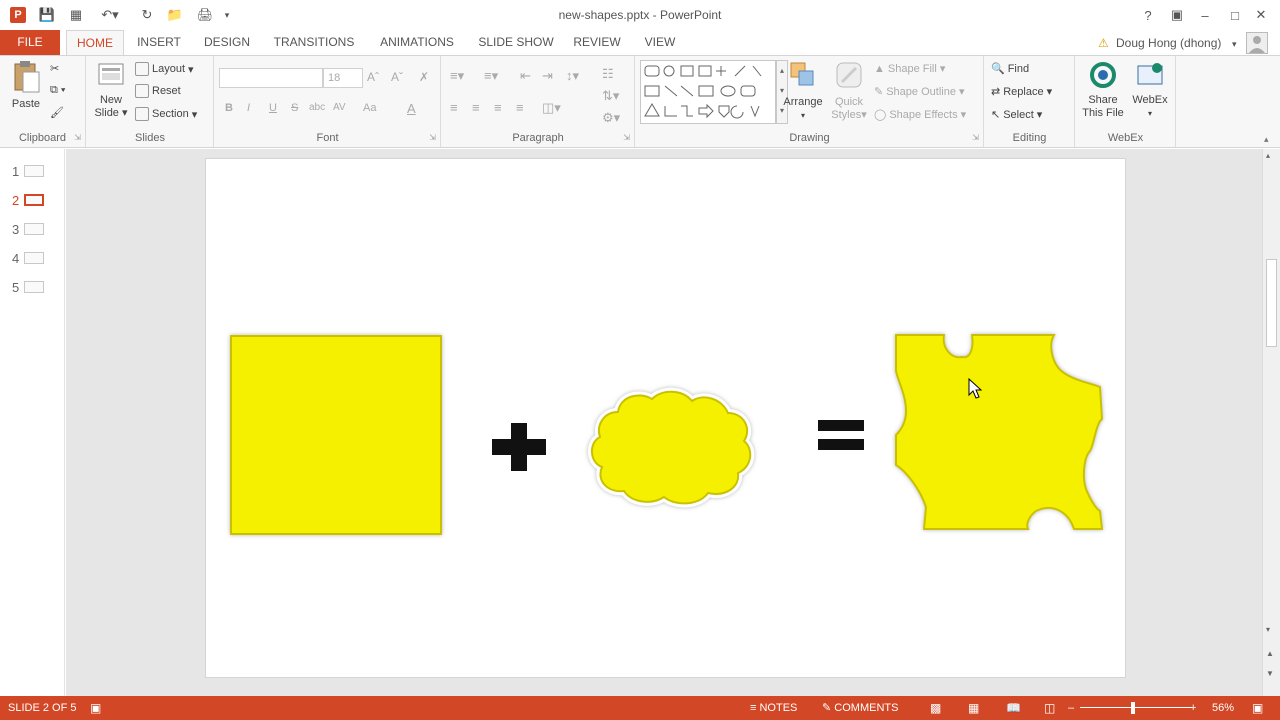  What do you see at coordinates (919, 92) in the screenshot?
I see `shape-outline-button: ✎ Shape Outline ▾` at bounding box center [919, 92].